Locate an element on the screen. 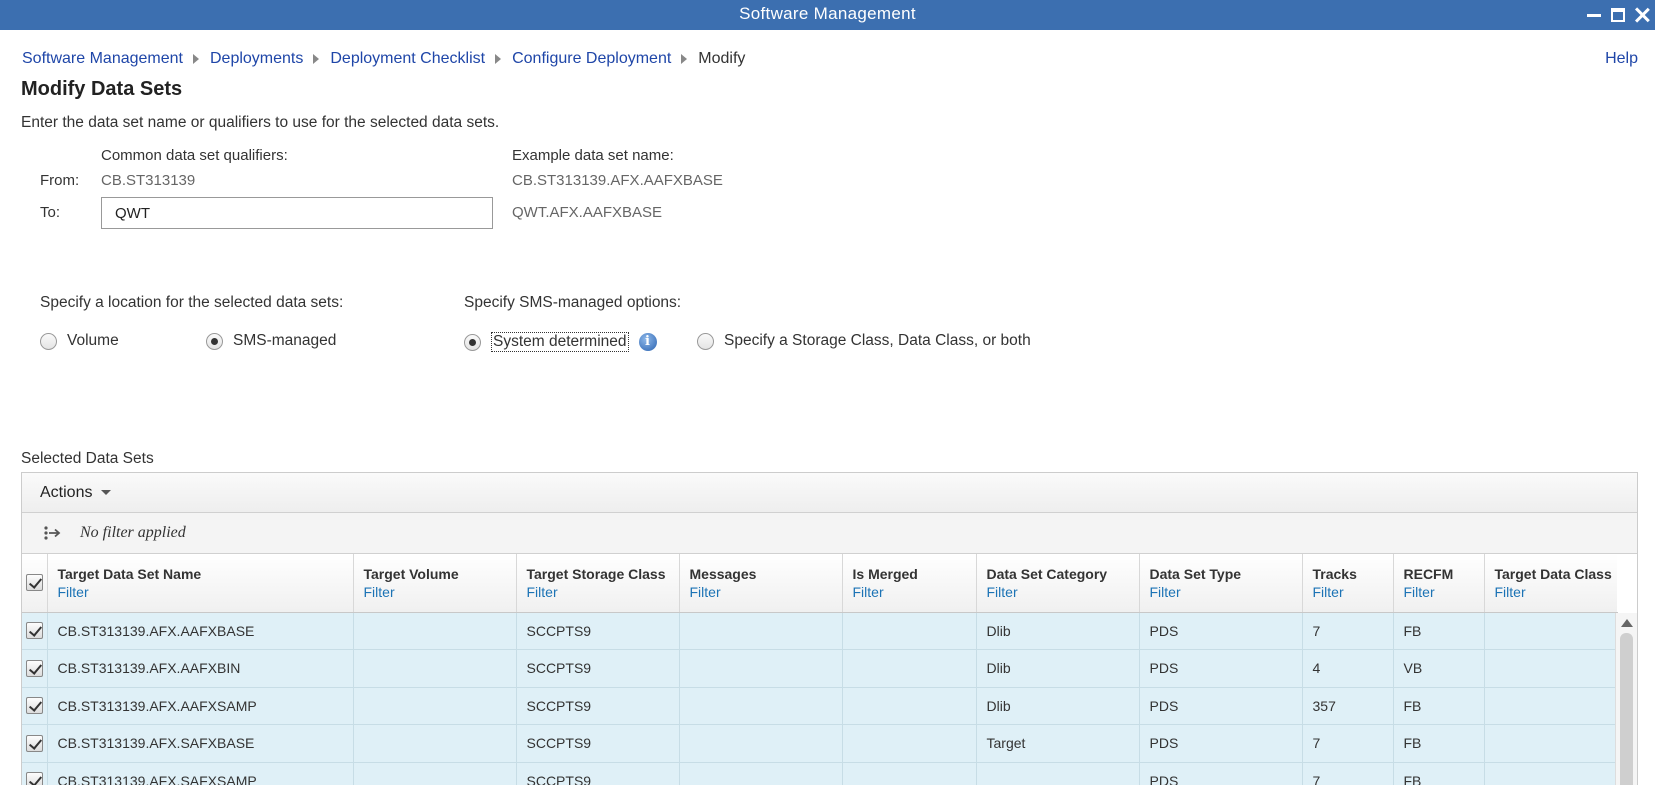  column-header: Tracks Filter is located at coordinates (1348, 583).